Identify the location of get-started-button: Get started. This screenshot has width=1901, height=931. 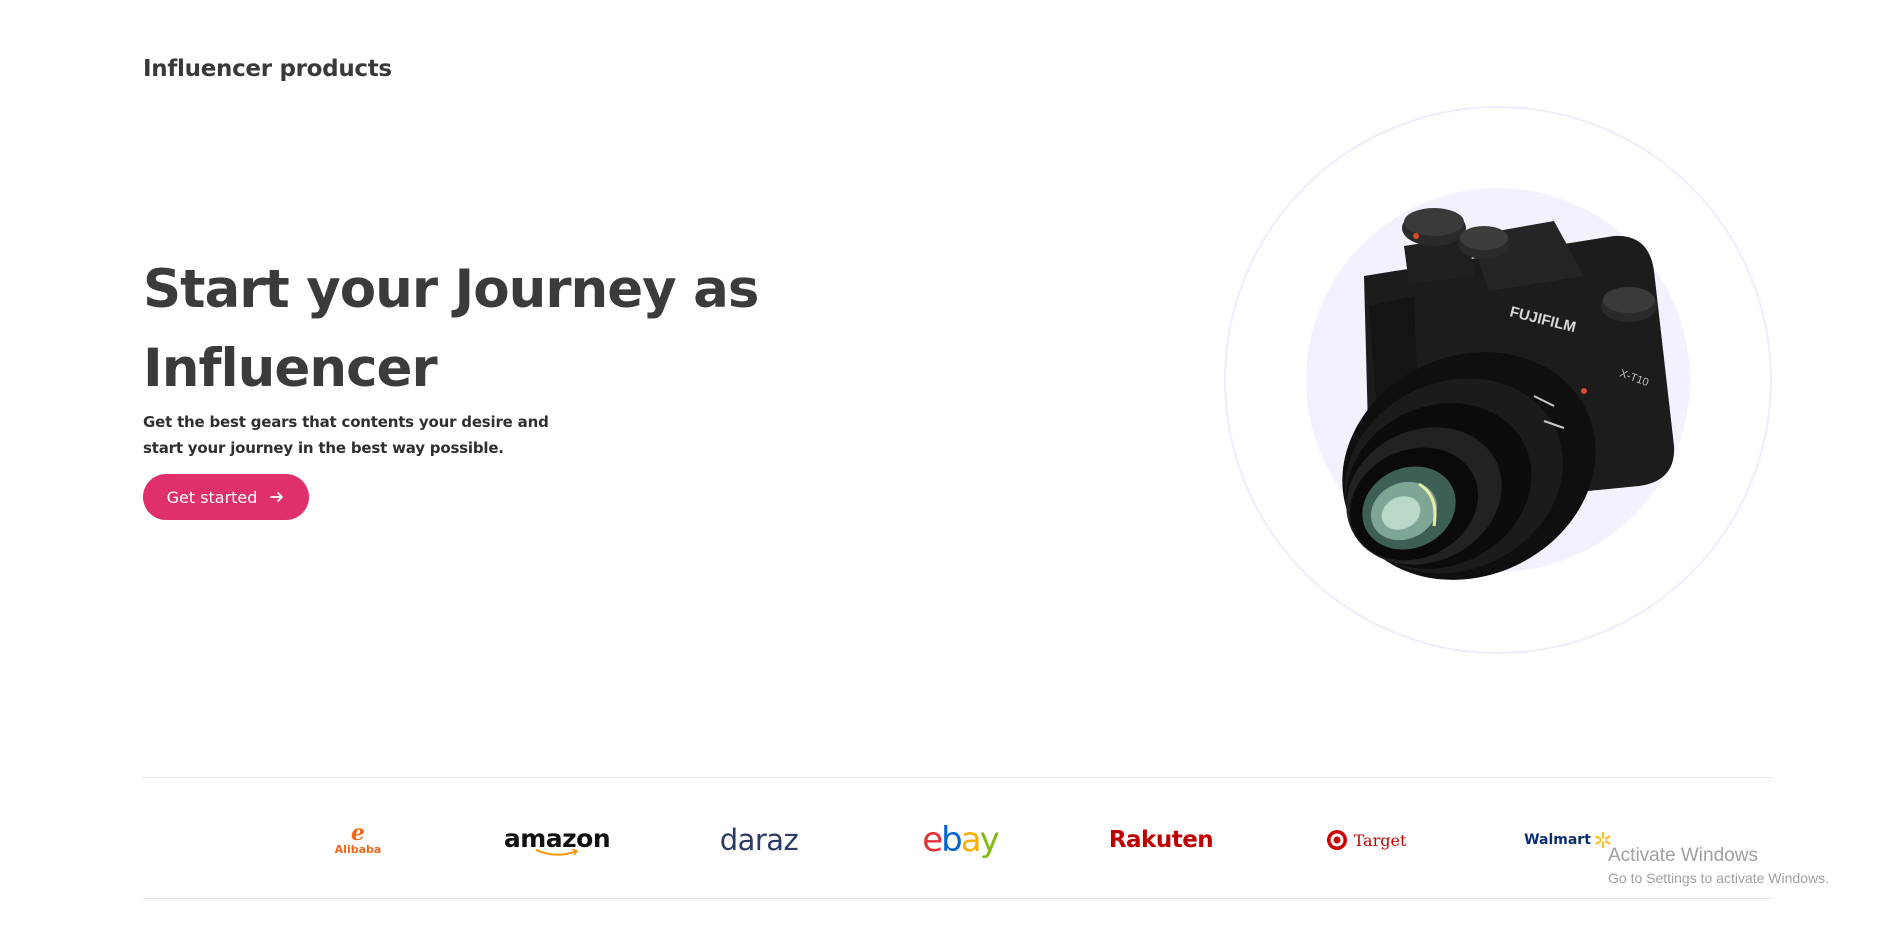
(226, 497).